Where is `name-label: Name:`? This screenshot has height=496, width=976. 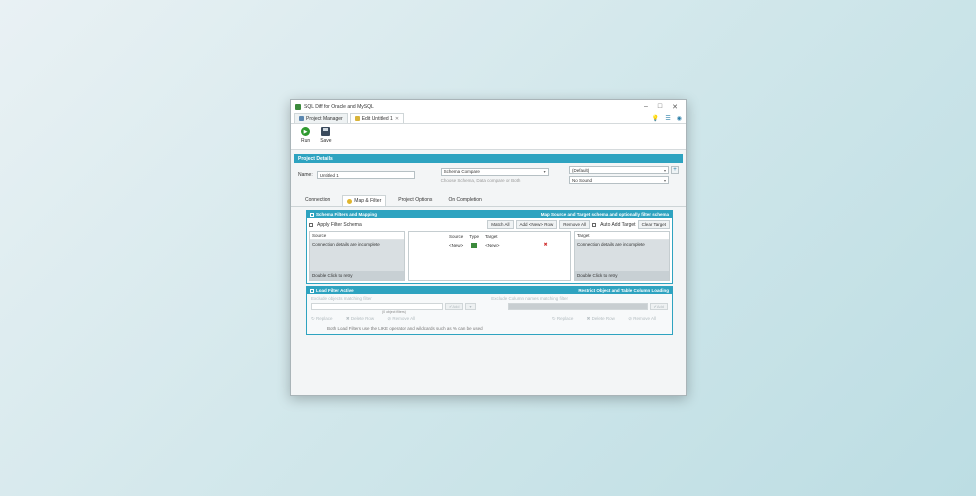 name-label: Name: is located at coordinates (305, 175).